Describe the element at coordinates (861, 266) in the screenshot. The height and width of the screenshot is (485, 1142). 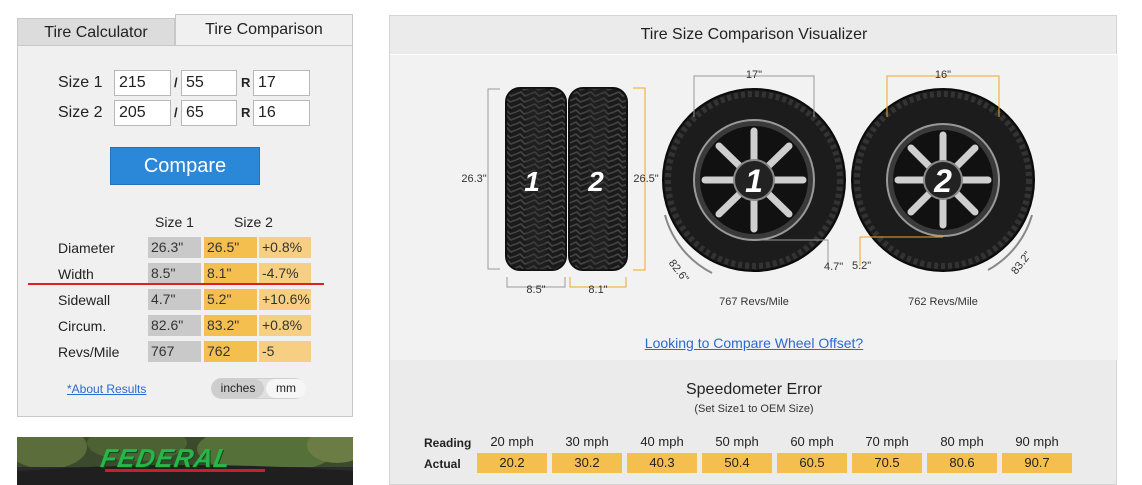
I see `wheel-2-sidewall-label: 5.2"` at that location.